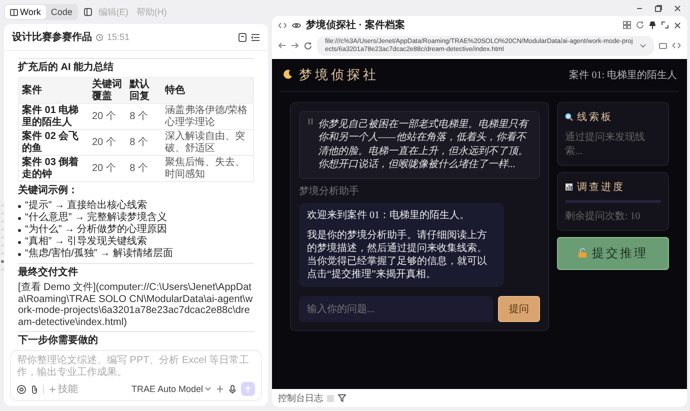 The image size is (690, 411). Describe the element at coordinates (53, 117) in the screenshot. I see `table-cell: 案件 01 电梯里的陌生人` at that location.